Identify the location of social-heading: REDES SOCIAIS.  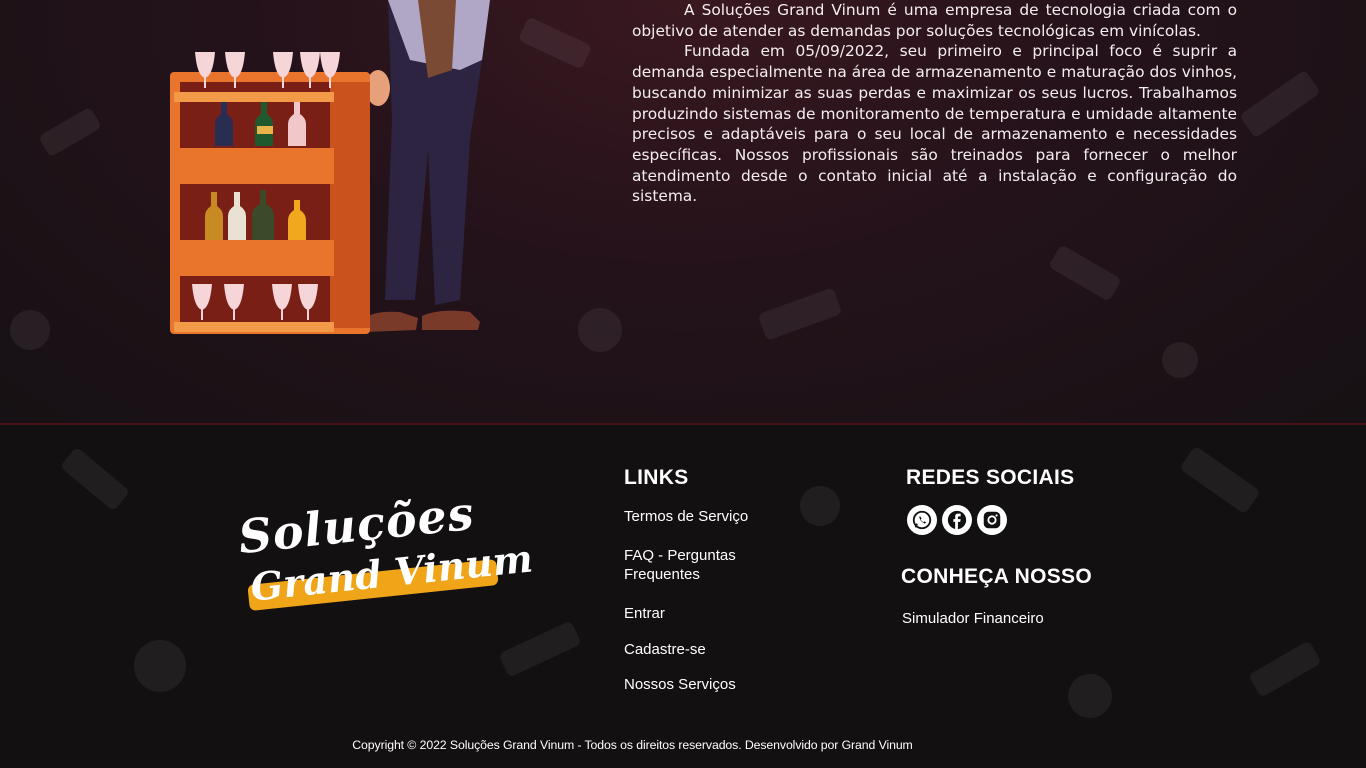
(990, 477).